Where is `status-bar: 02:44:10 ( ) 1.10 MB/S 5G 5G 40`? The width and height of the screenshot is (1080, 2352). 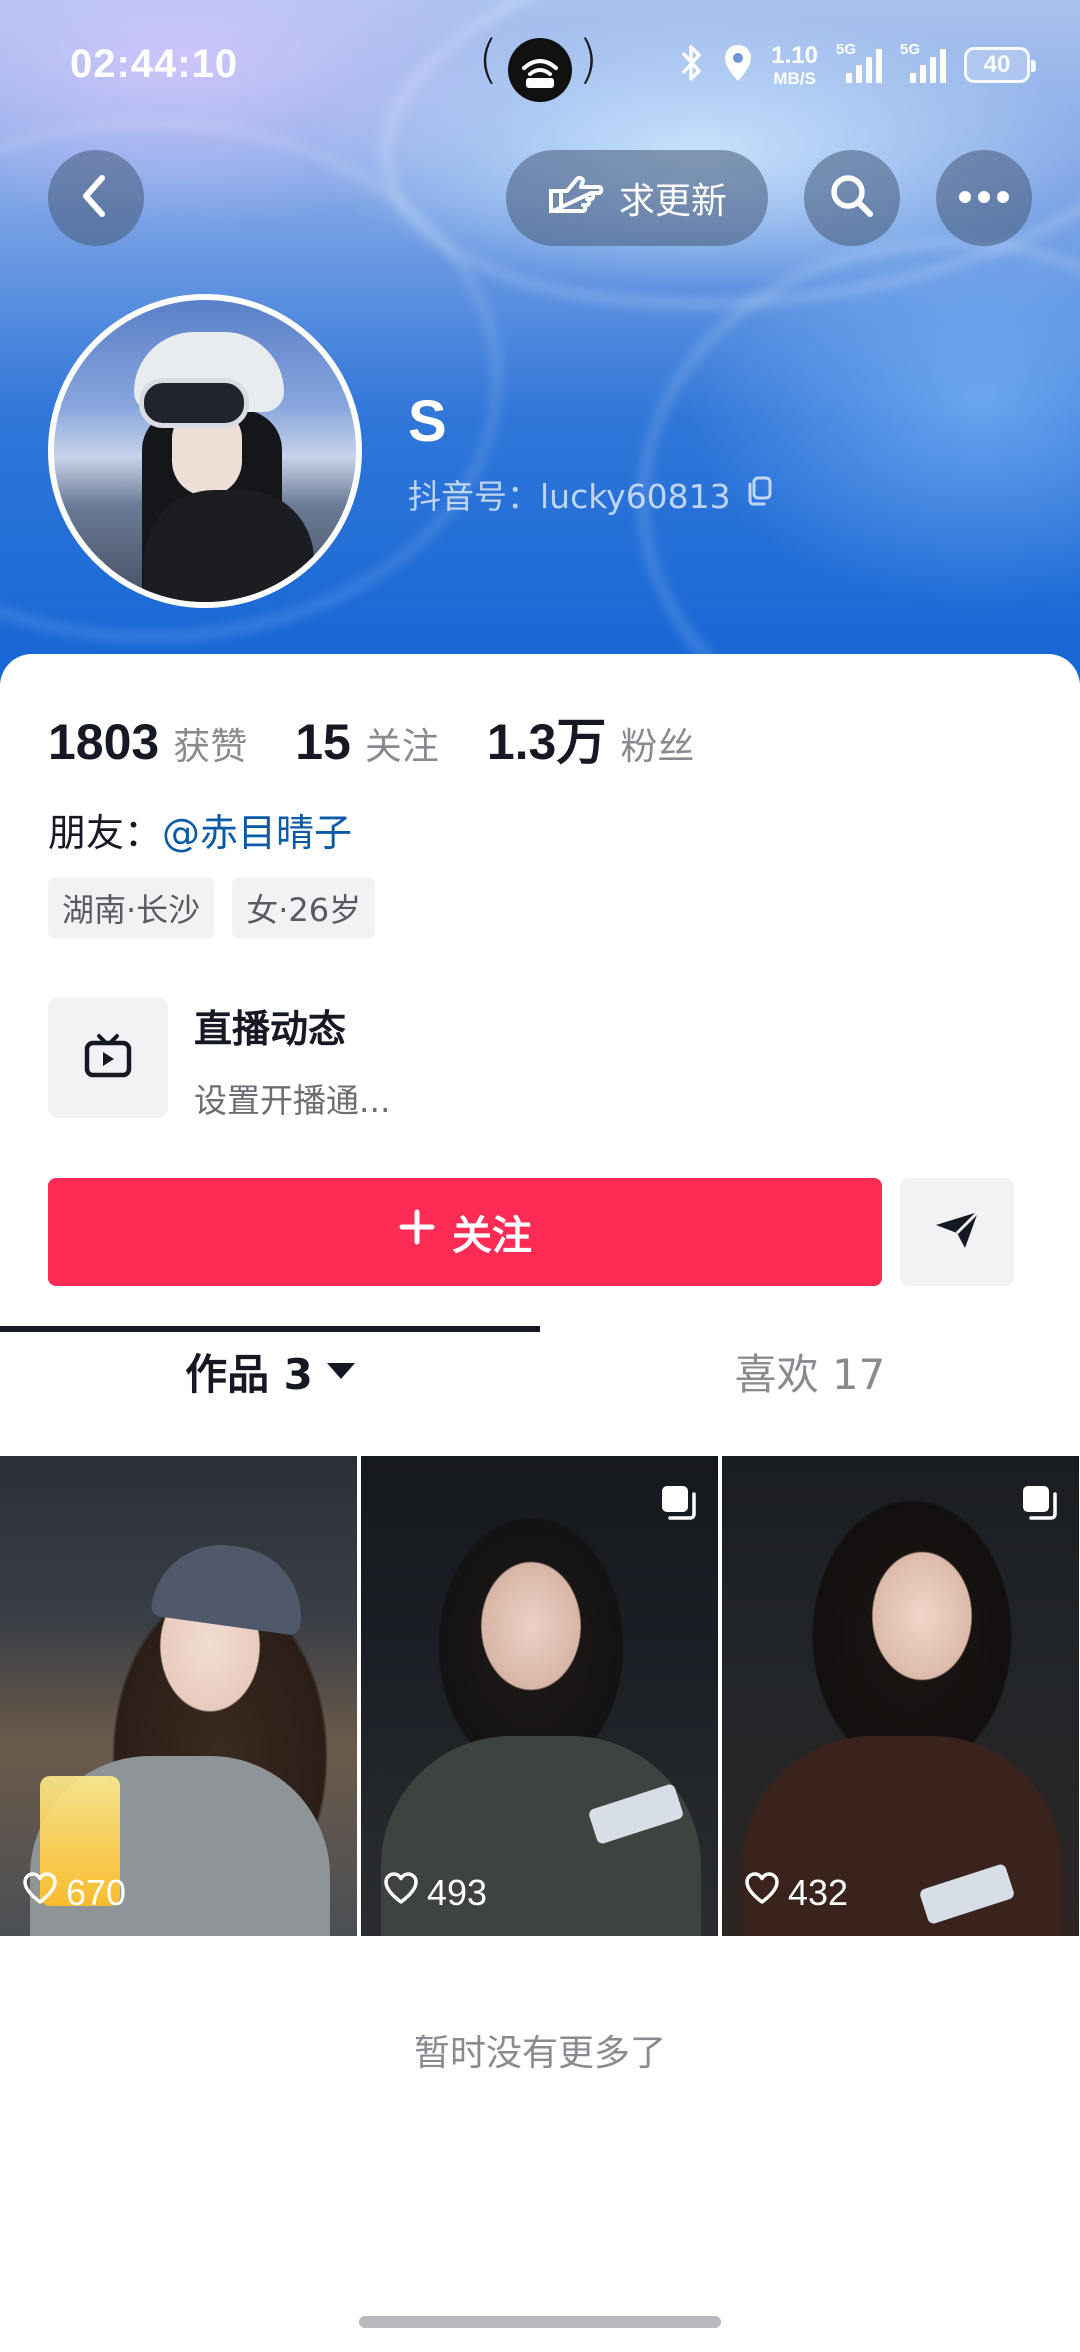
status-bar: 02:44:10 ( ) 1.10 MB/S 5G 5G 40 is located at coordinates (540, 65).